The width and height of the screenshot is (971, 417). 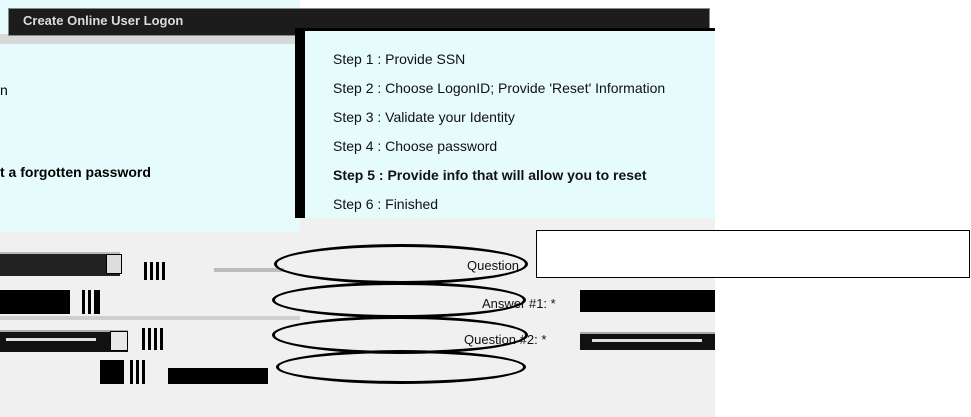 I want to click on left-text-fragment: n, so click(x=4, y=90).